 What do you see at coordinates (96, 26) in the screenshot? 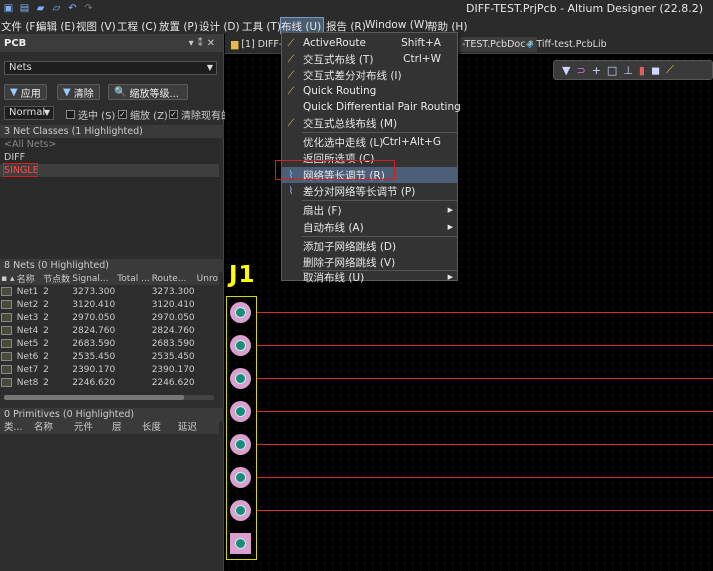
I see `menu-view: 视图 (V)` at bounding box center [96, 26].